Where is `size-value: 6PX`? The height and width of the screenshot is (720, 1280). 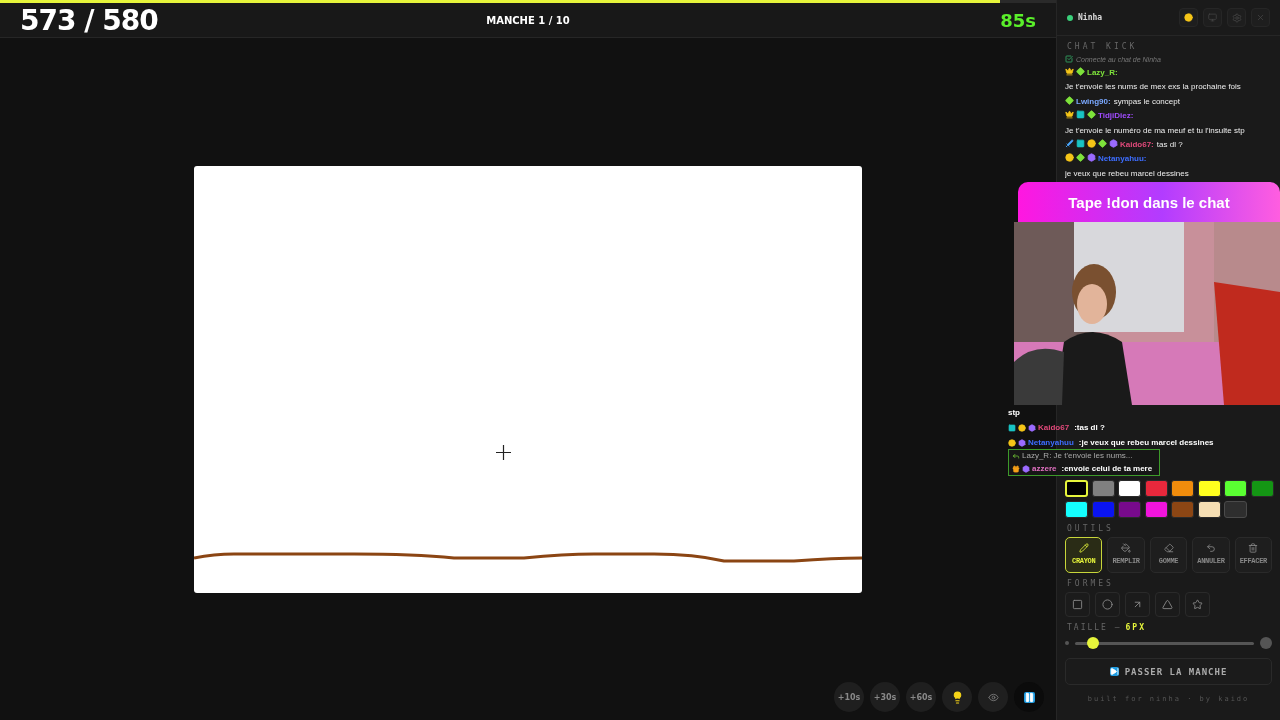
size-value: 6PX is located at coordinates (1135, 627).